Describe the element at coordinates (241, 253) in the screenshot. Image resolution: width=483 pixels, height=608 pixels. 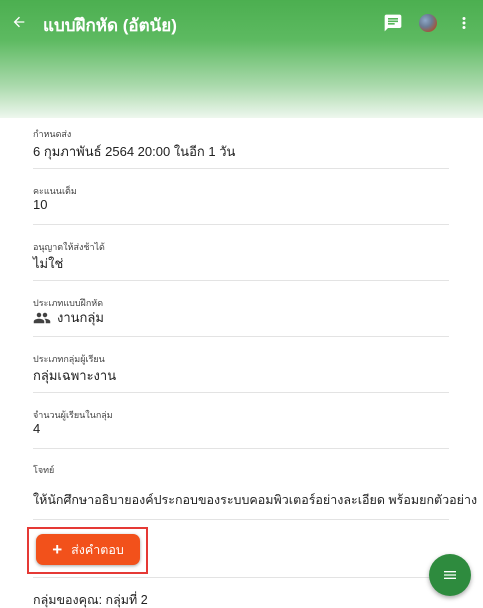
I see `late-submission-field: อนุญาตให้ส่งช้าได้ ไม่ใช่` at that location.